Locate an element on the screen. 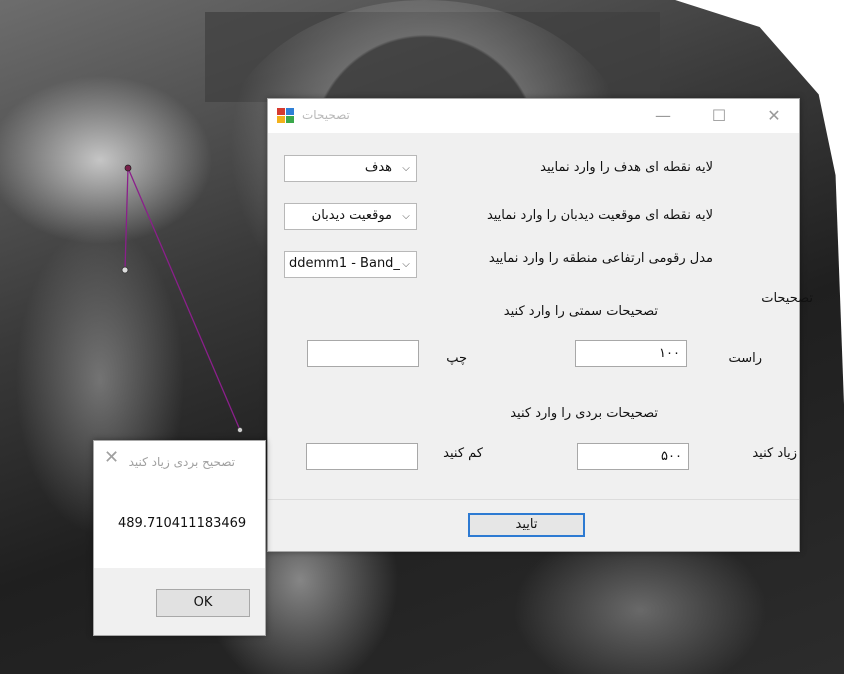  close-button: ✕ is located at coordinates (774, 116).